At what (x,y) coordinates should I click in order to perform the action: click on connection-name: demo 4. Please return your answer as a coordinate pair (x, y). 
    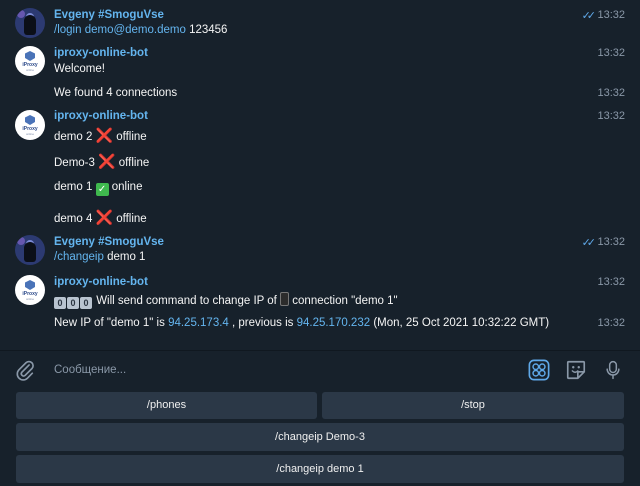
    Looking at the image, I should click on (73, 219).